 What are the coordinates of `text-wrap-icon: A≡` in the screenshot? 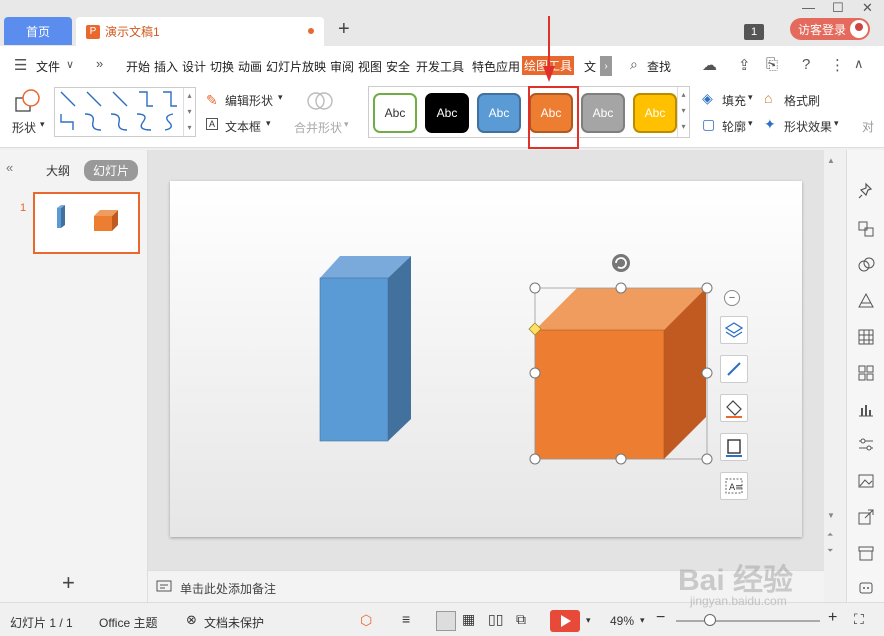 It's located at (734, 486).